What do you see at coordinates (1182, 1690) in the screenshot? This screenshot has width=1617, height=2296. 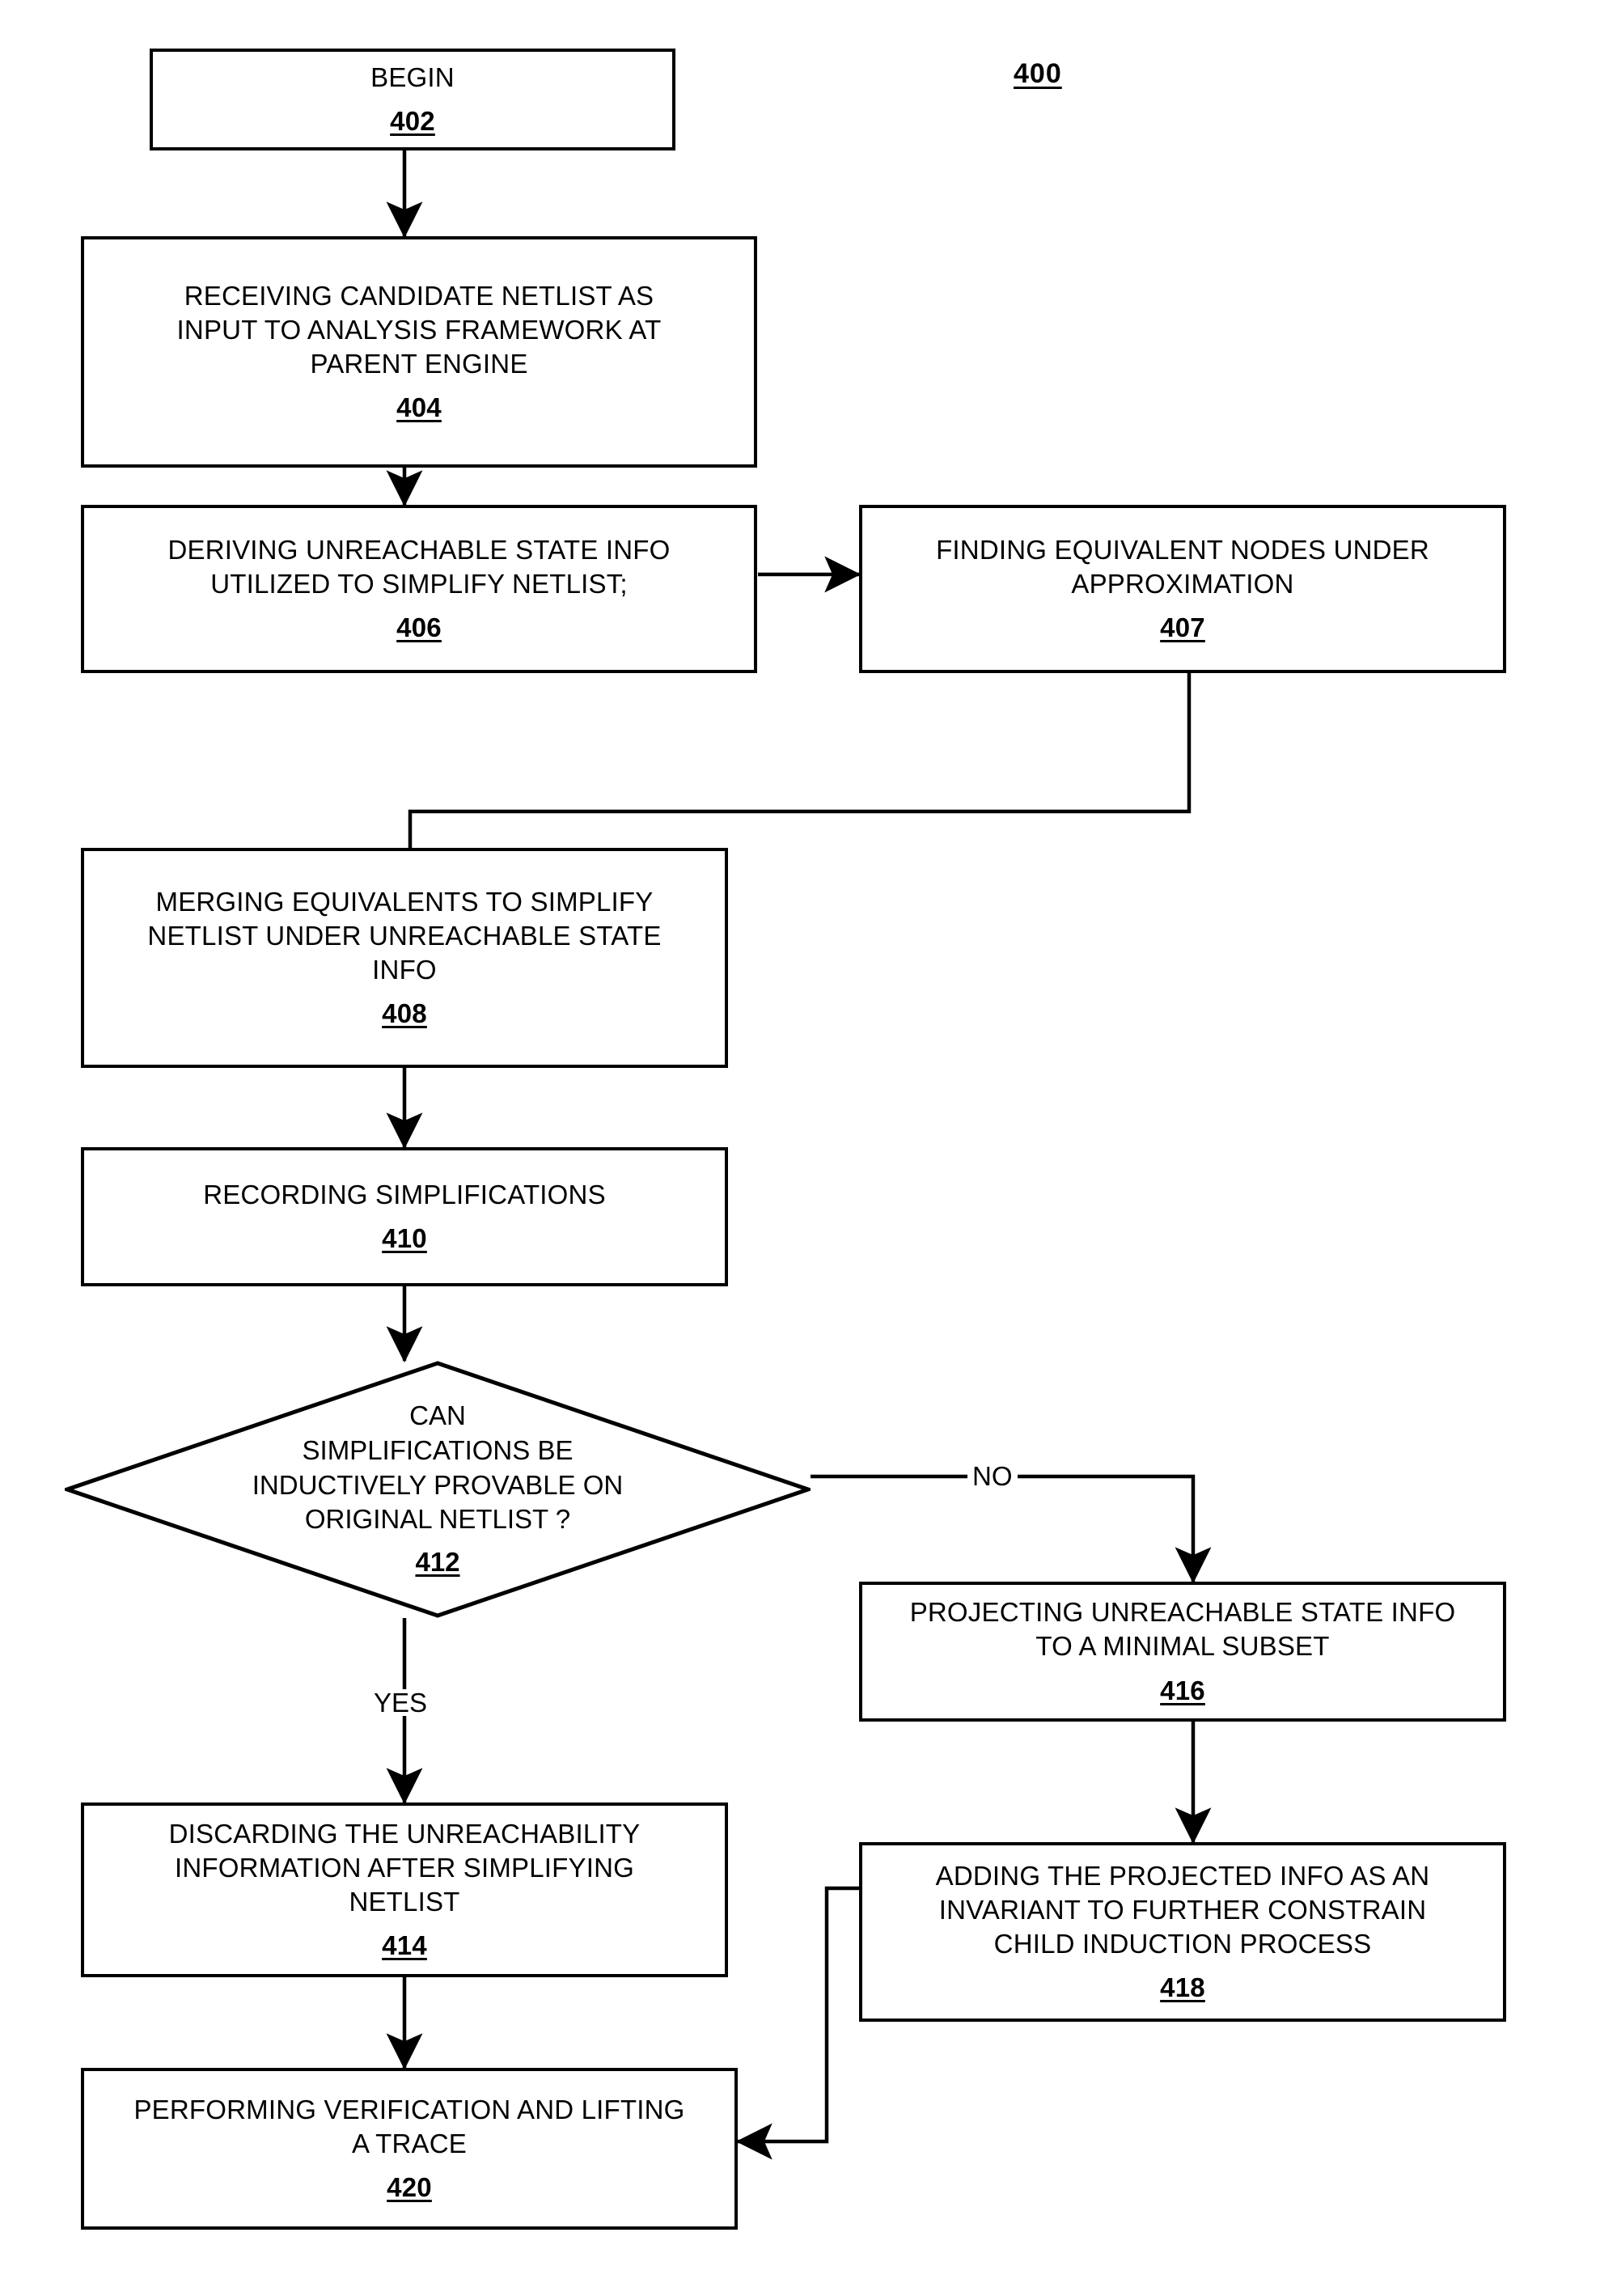 I see `node-projecting-ref: 416` at bounding box center [1182, 1690].